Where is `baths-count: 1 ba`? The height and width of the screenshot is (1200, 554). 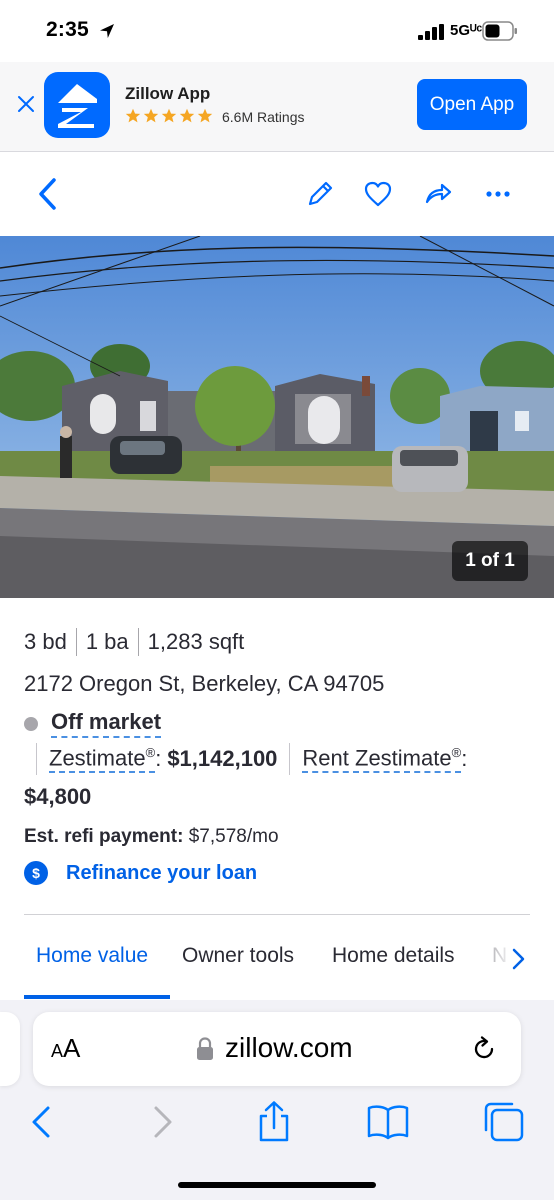 baths-count: 1 ba is located at coordinates (107, 641).